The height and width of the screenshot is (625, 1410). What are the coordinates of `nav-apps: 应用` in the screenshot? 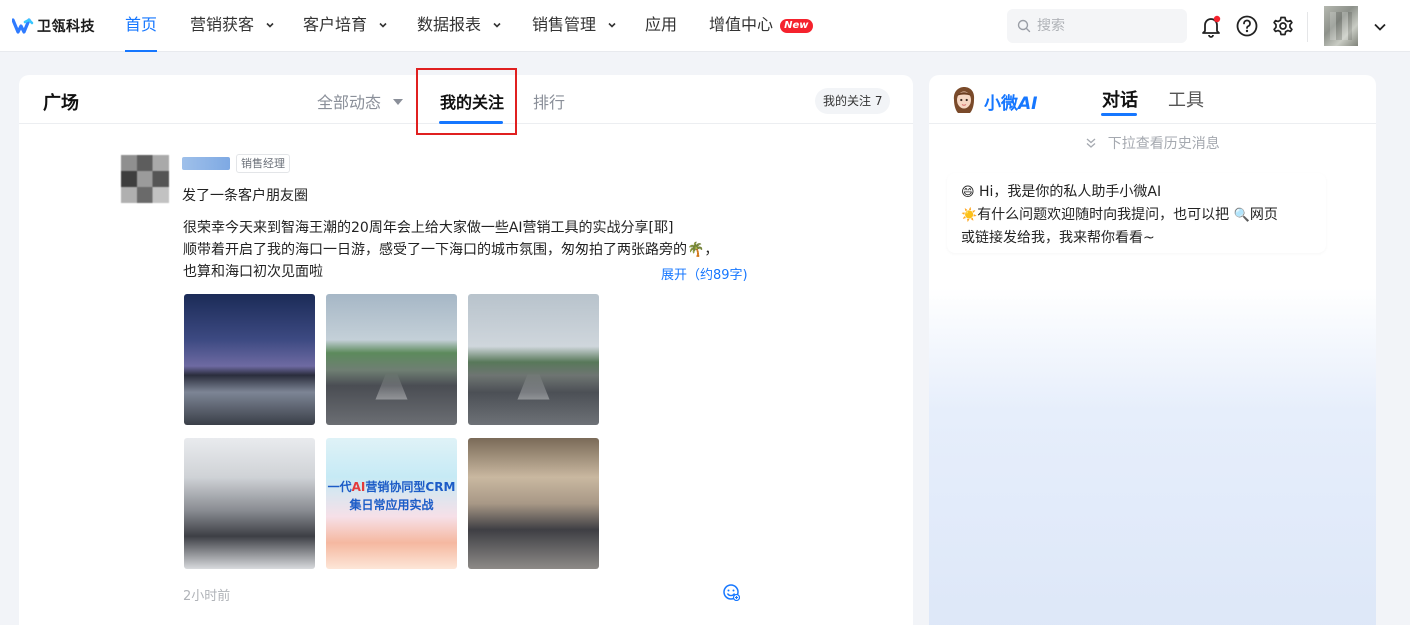 It's located at (661, 26).